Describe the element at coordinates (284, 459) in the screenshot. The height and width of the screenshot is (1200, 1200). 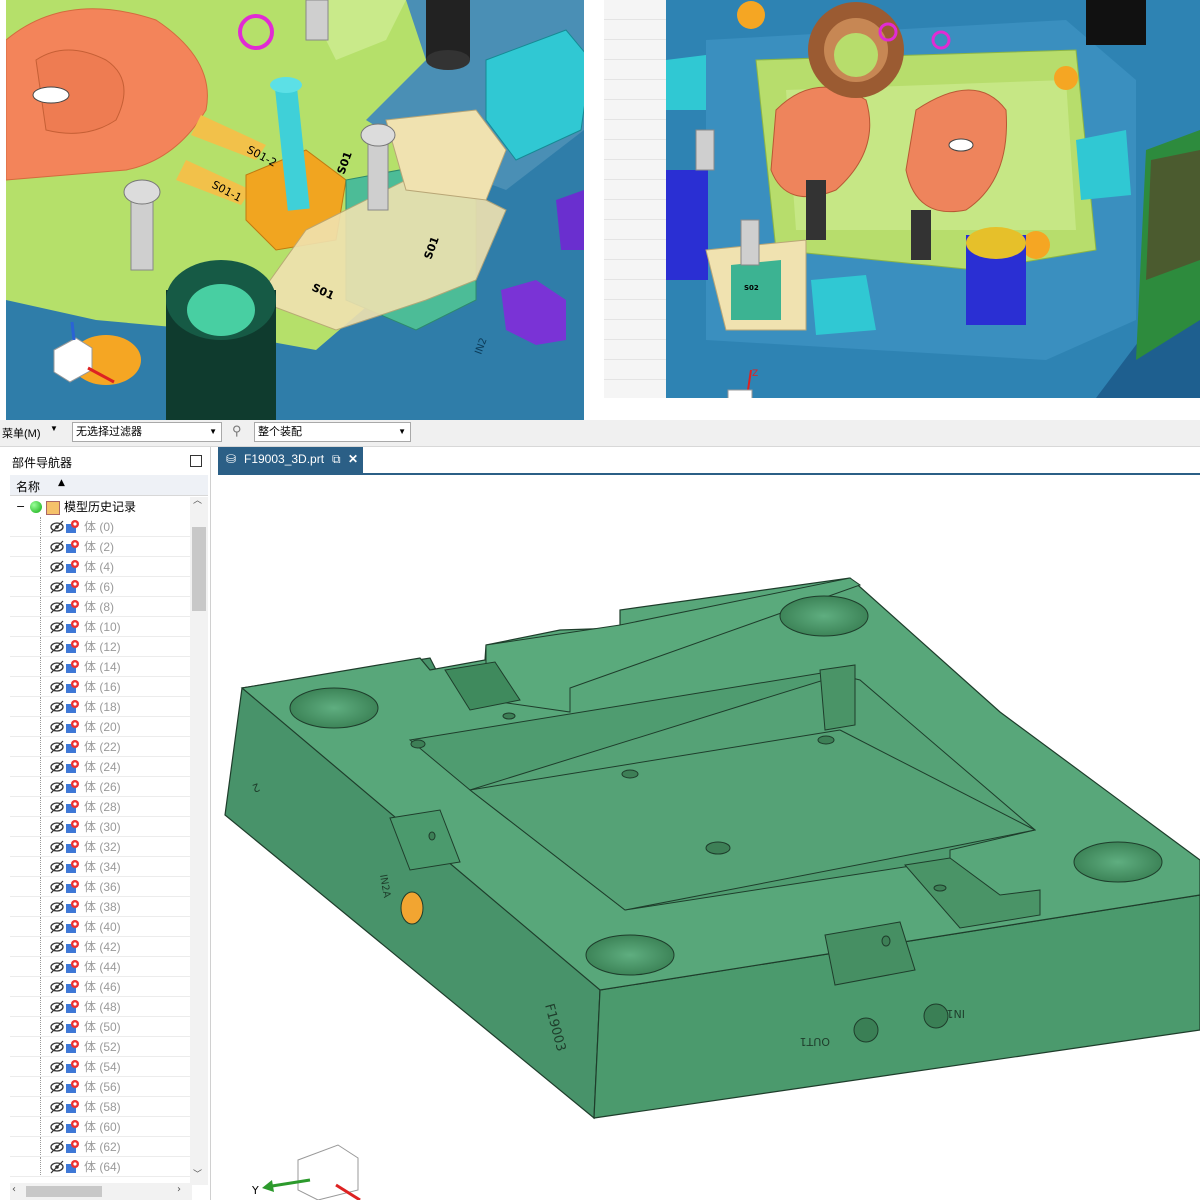
I see `tab-title: F19003_3D.prt` at that location.